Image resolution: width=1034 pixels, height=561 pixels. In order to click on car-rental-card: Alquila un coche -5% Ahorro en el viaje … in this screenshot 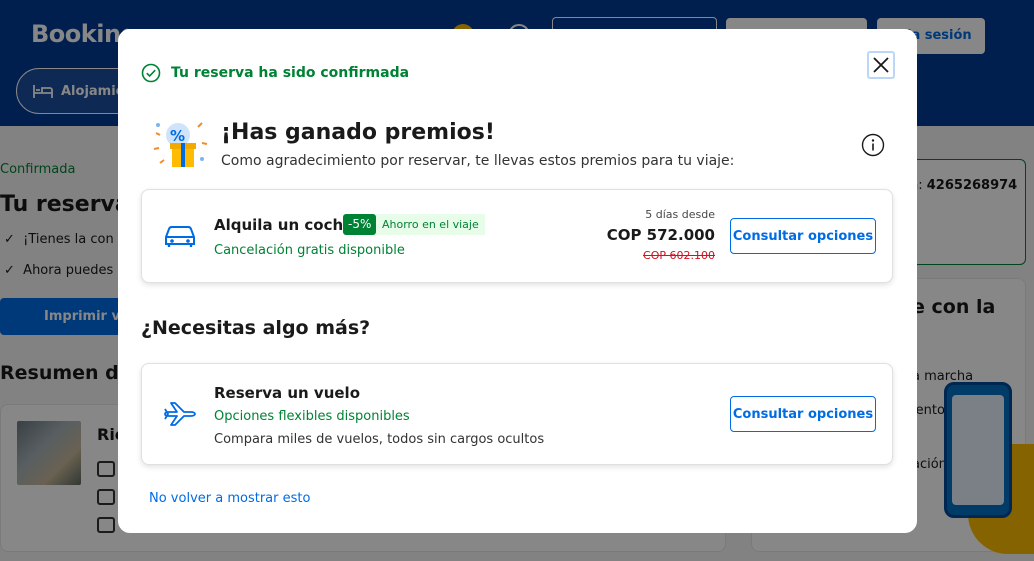, I will do `click(517, 236)`.